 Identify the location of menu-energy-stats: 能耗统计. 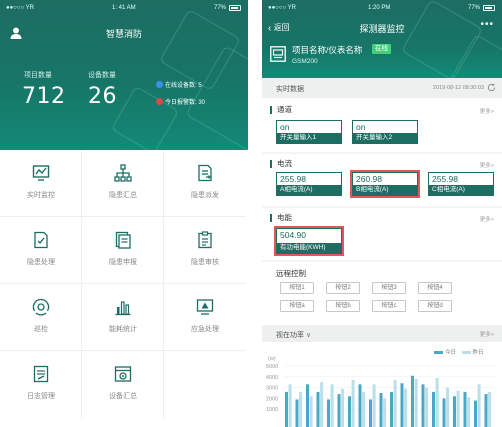
(123, 317).